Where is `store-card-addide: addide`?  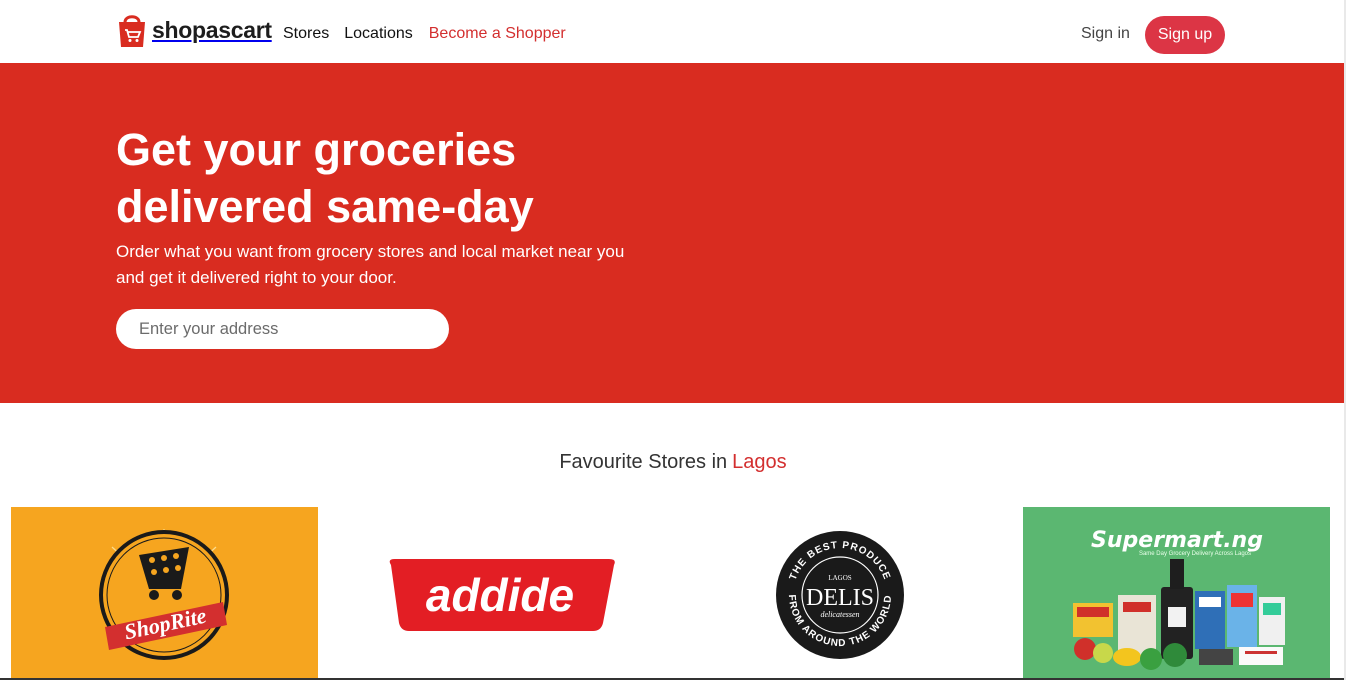 store-card-addide: addide is located at coordinates (500, 593).